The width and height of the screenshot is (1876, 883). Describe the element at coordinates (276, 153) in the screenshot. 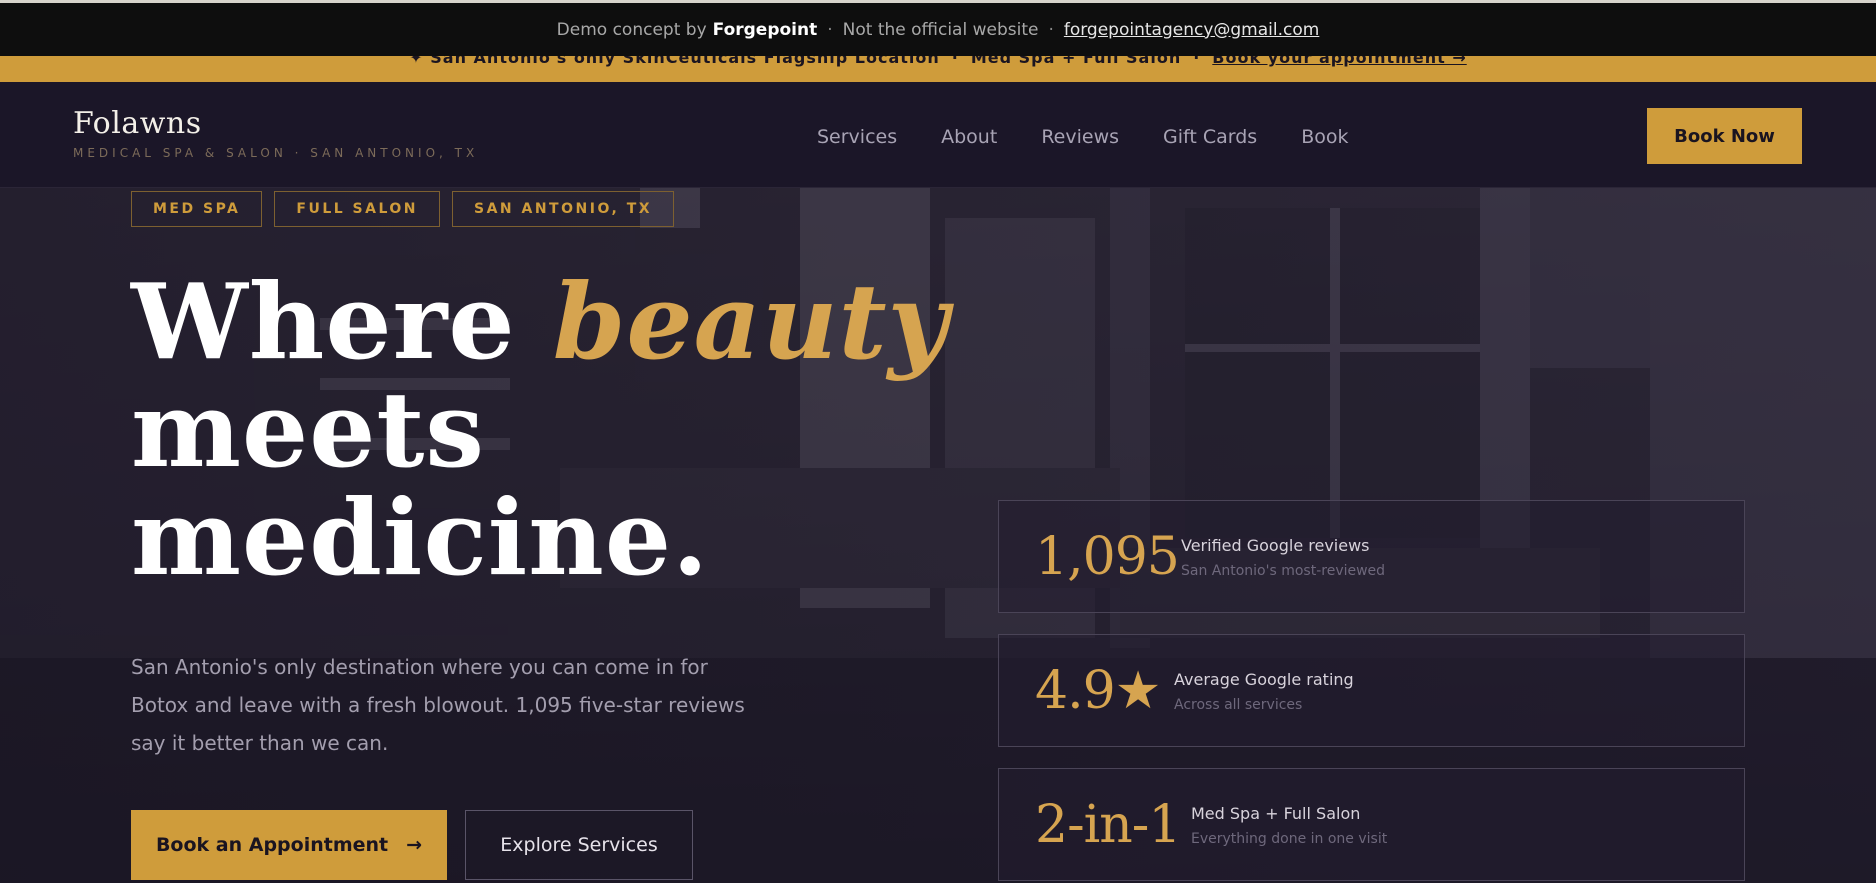

I see `logo-tagline: MEDICAL SPA & SALON · SAN ANTONIO, TX` at that location.